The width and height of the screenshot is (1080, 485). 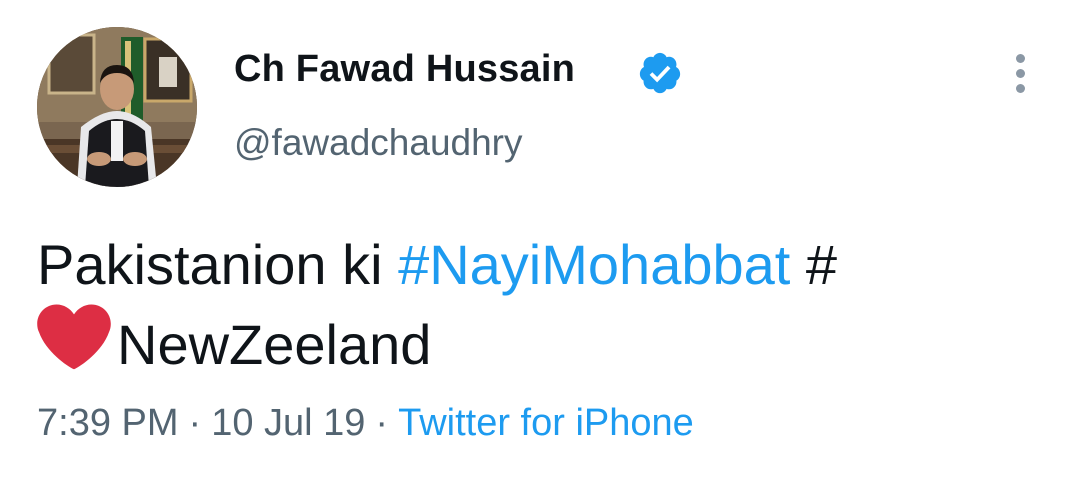 What do you see at coordinates (814, 264) in the screenshot?
I see `tweet-text-segment: #` at bounding box center [814, 264].